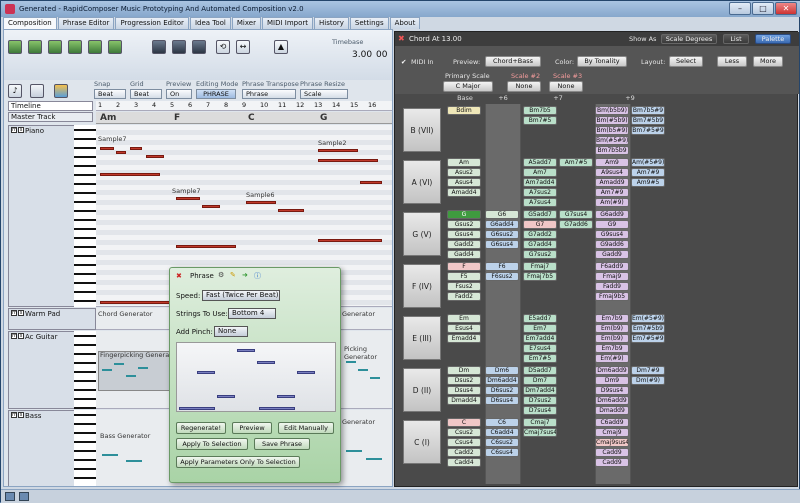  What do you see at coordinates (464, 390) in the screenshot?
I see `chord-button: Dsus4` at bounding box center [464, 390].